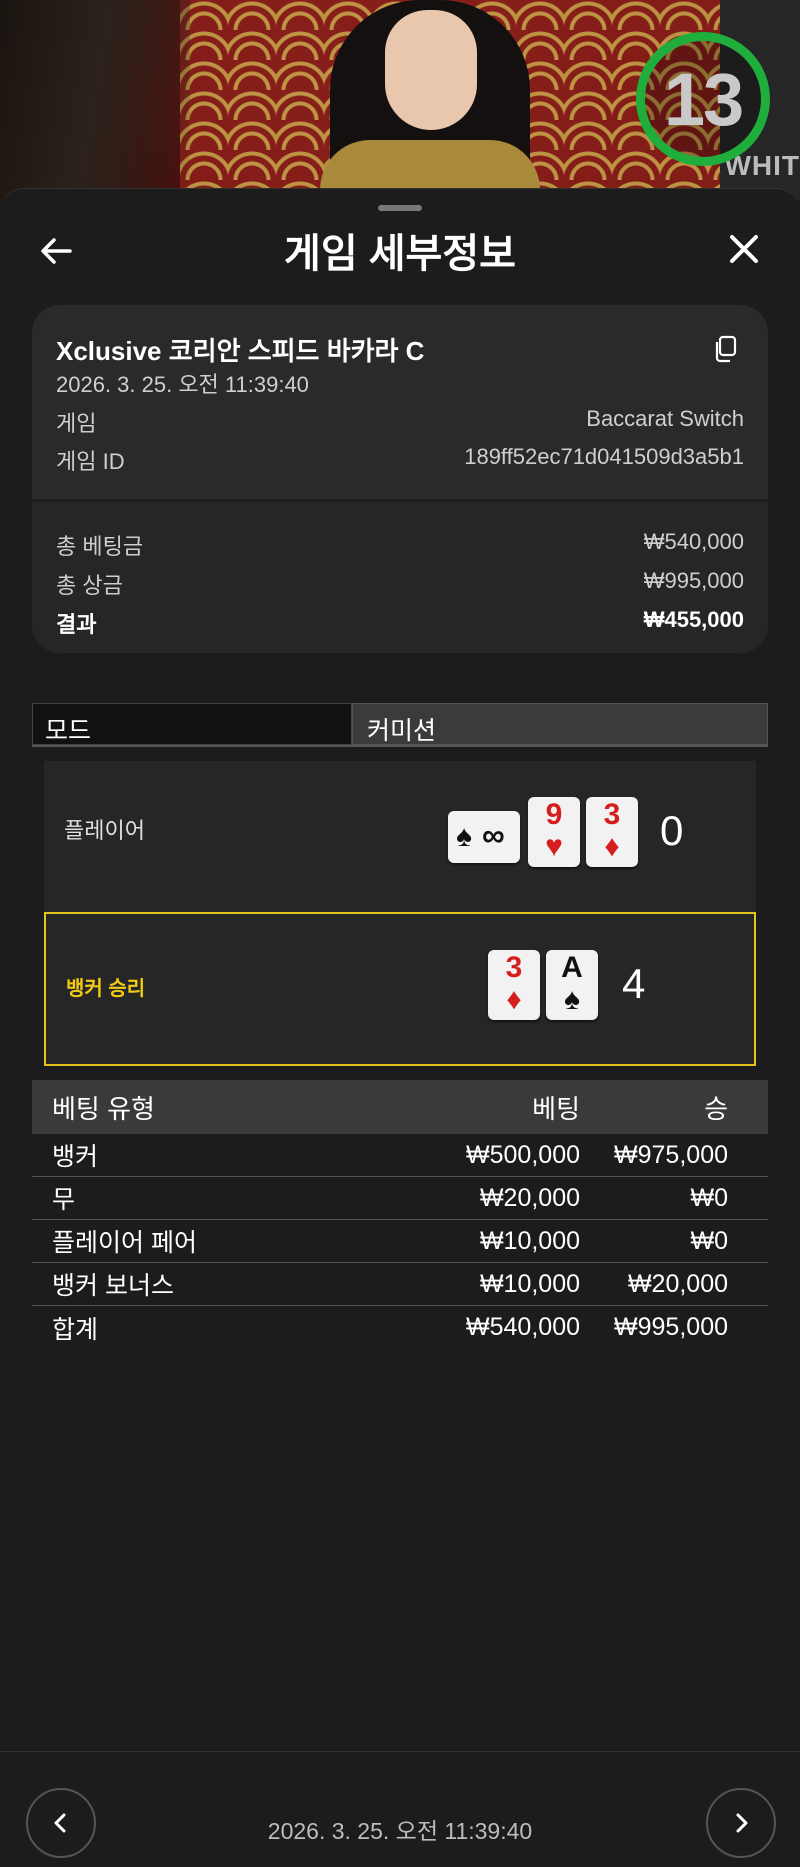 This screenshot has height=1867, width=800. Describe the element at coordinates (400, 460) in the screenshot. I see `game-id-row: 게임 ID 189ff52ec71d041509d3a5b1` at that location.